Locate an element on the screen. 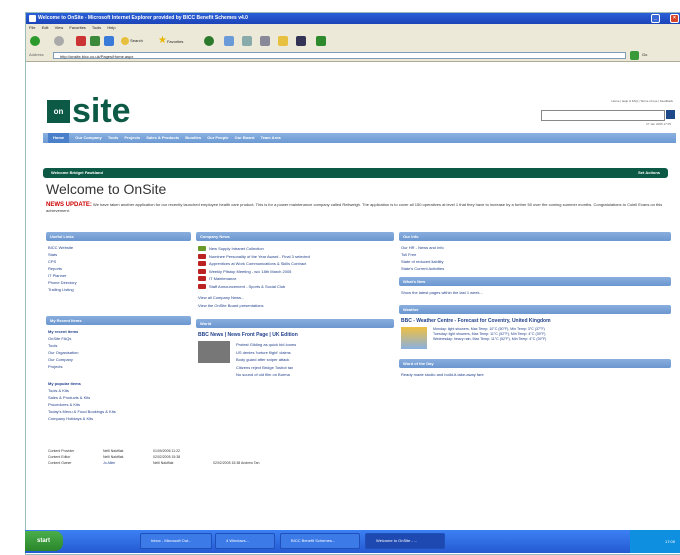  info-link: State of reduced liability is located at coordinates (535, 261).